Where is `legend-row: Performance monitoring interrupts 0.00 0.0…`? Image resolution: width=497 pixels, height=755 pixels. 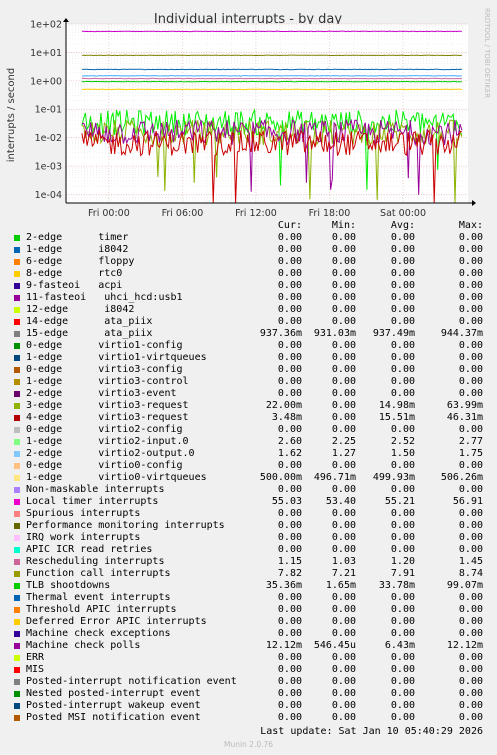
legend-row: Performance monitoring interrupts 0.00 0.0… is located at coordinates (248, 526).